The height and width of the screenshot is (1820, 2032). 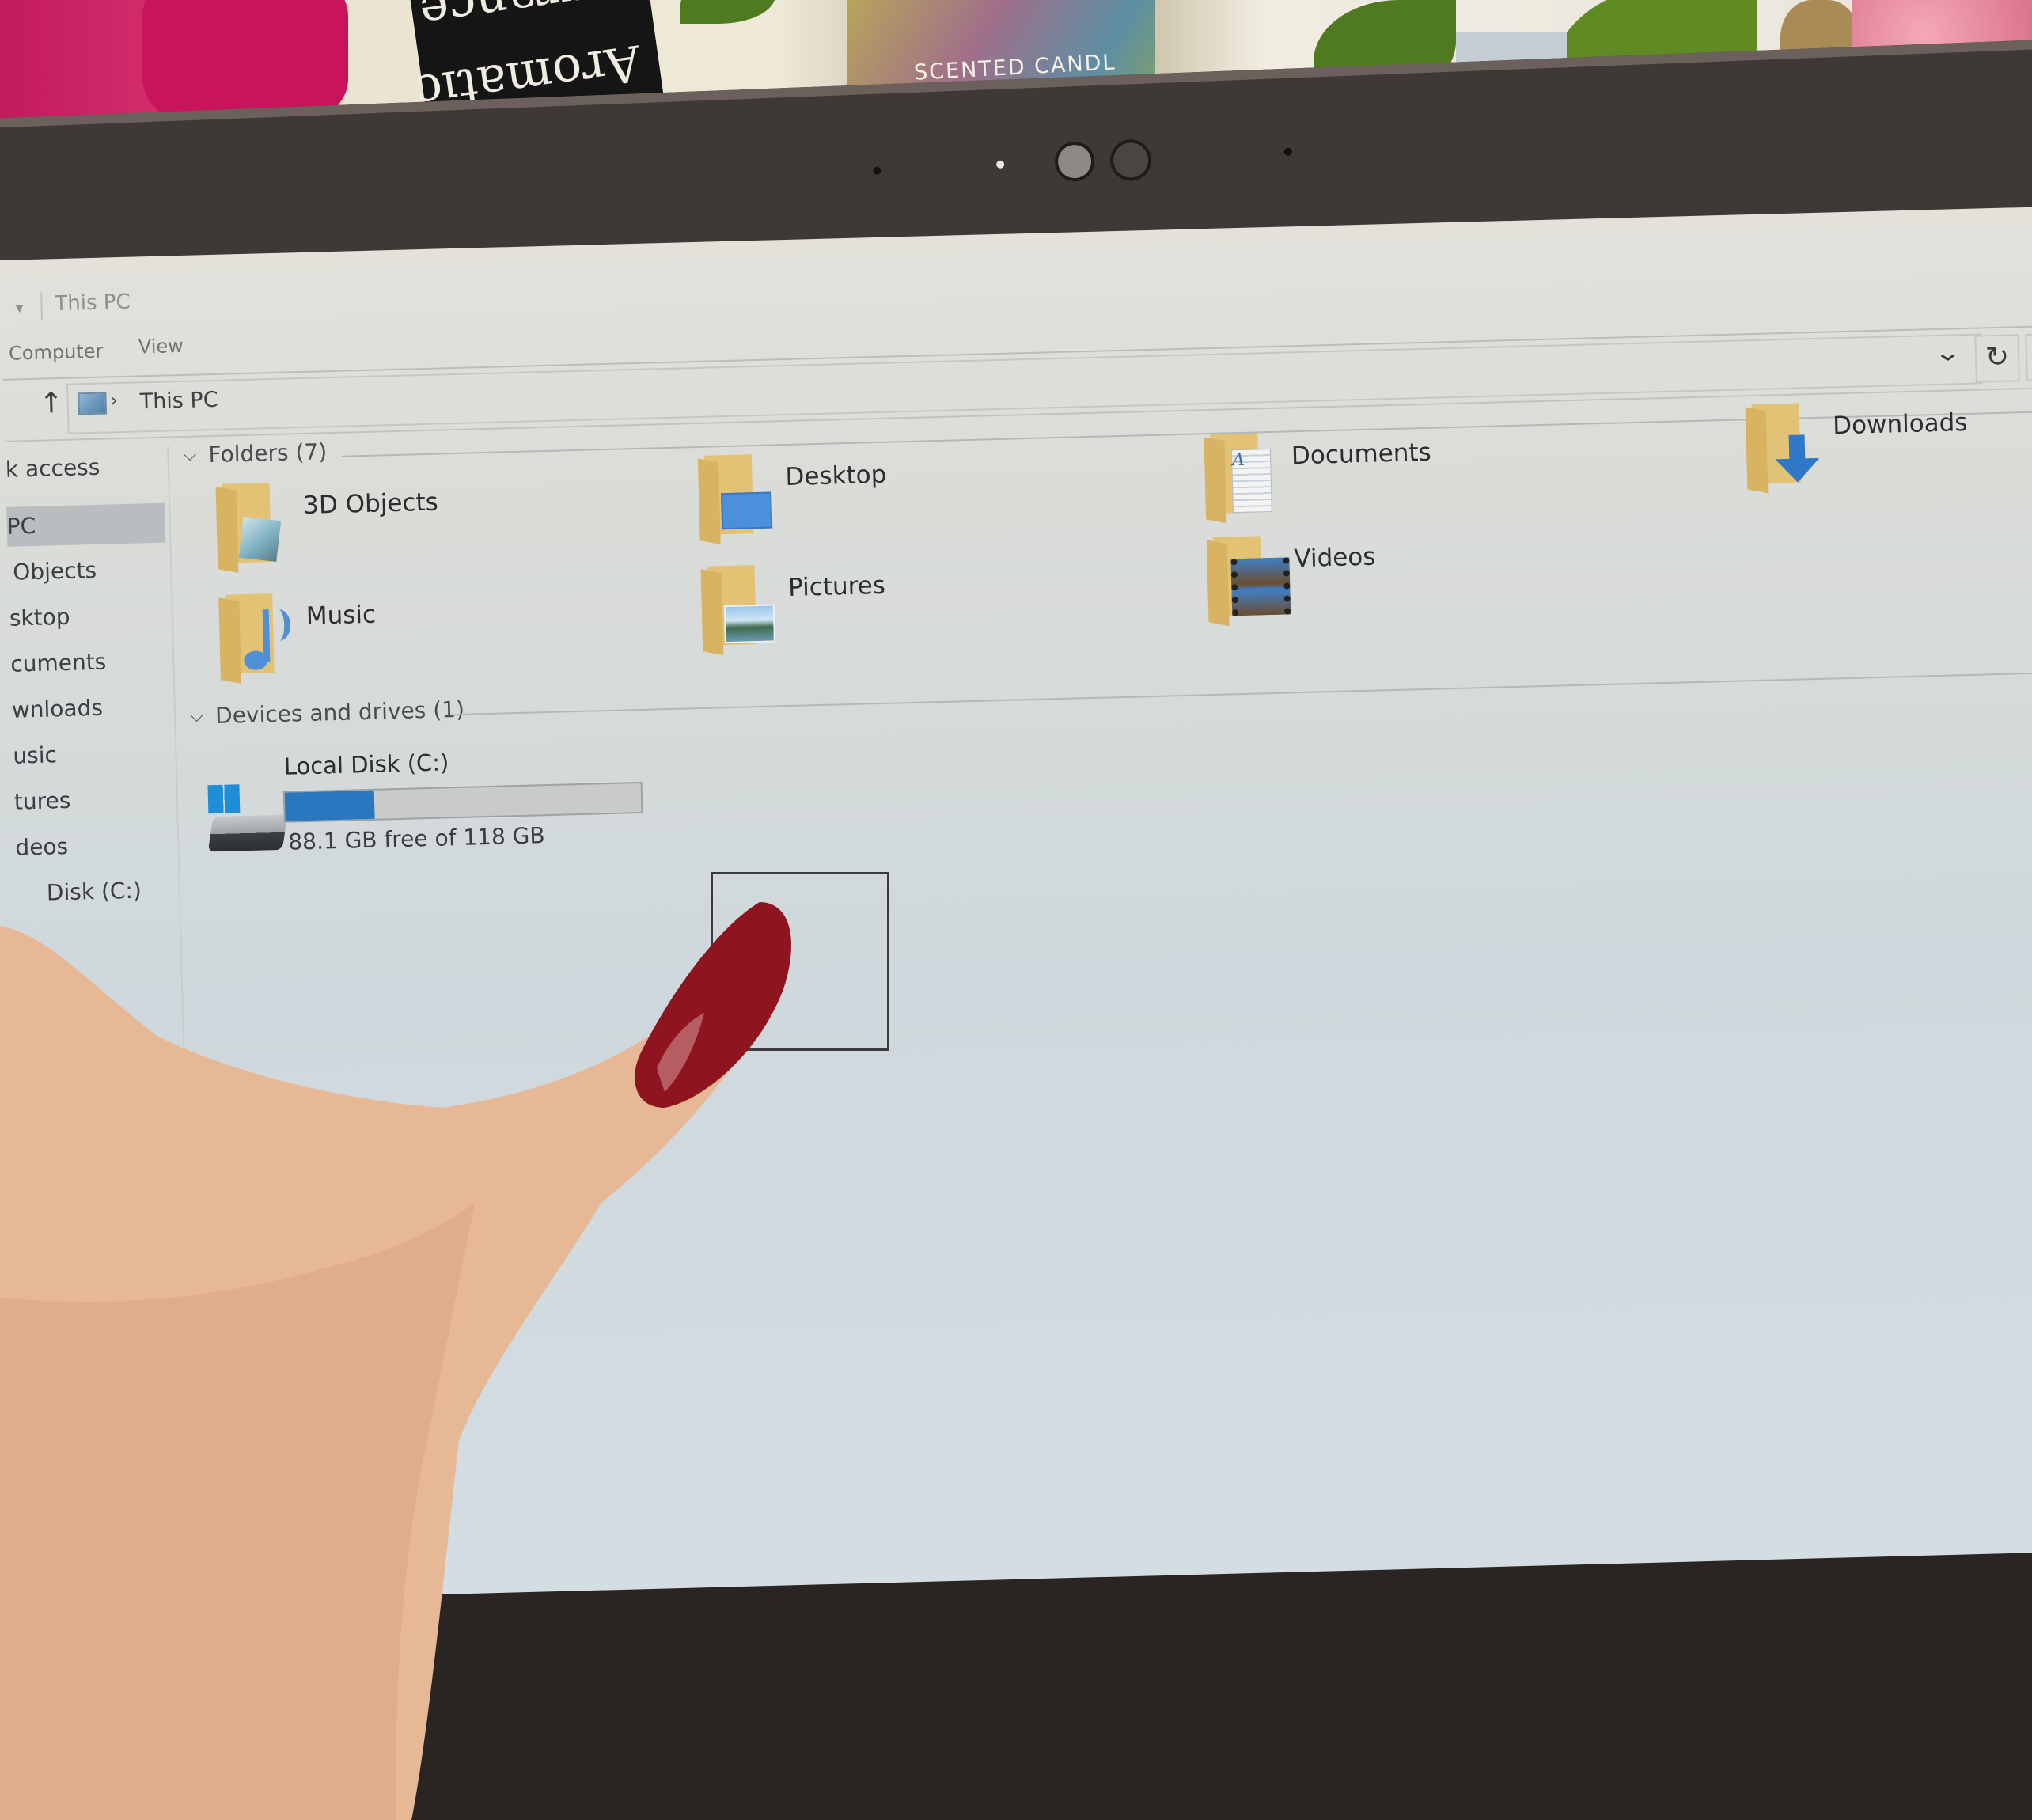 I want to click on webcam-lens, so click(x=1075, y=162).